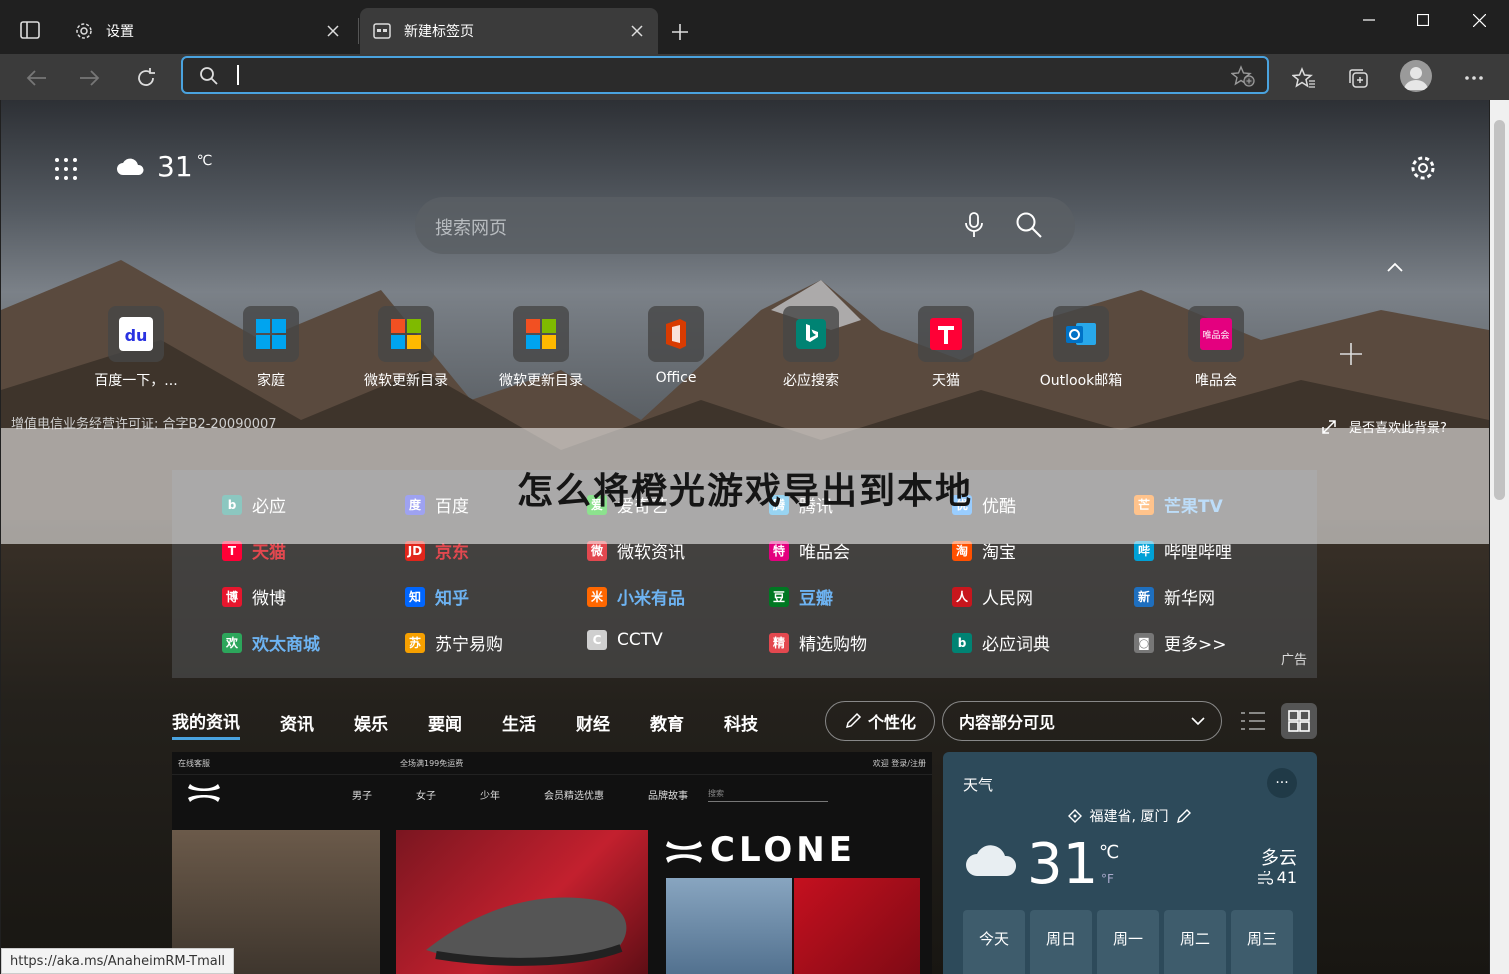 The width and height of the screenshot is (1509, 974). What do you see at coordinates (811, 348) in the screenshot?
I see `quick-link: 必应搜索` at bounding box center [811, 348].